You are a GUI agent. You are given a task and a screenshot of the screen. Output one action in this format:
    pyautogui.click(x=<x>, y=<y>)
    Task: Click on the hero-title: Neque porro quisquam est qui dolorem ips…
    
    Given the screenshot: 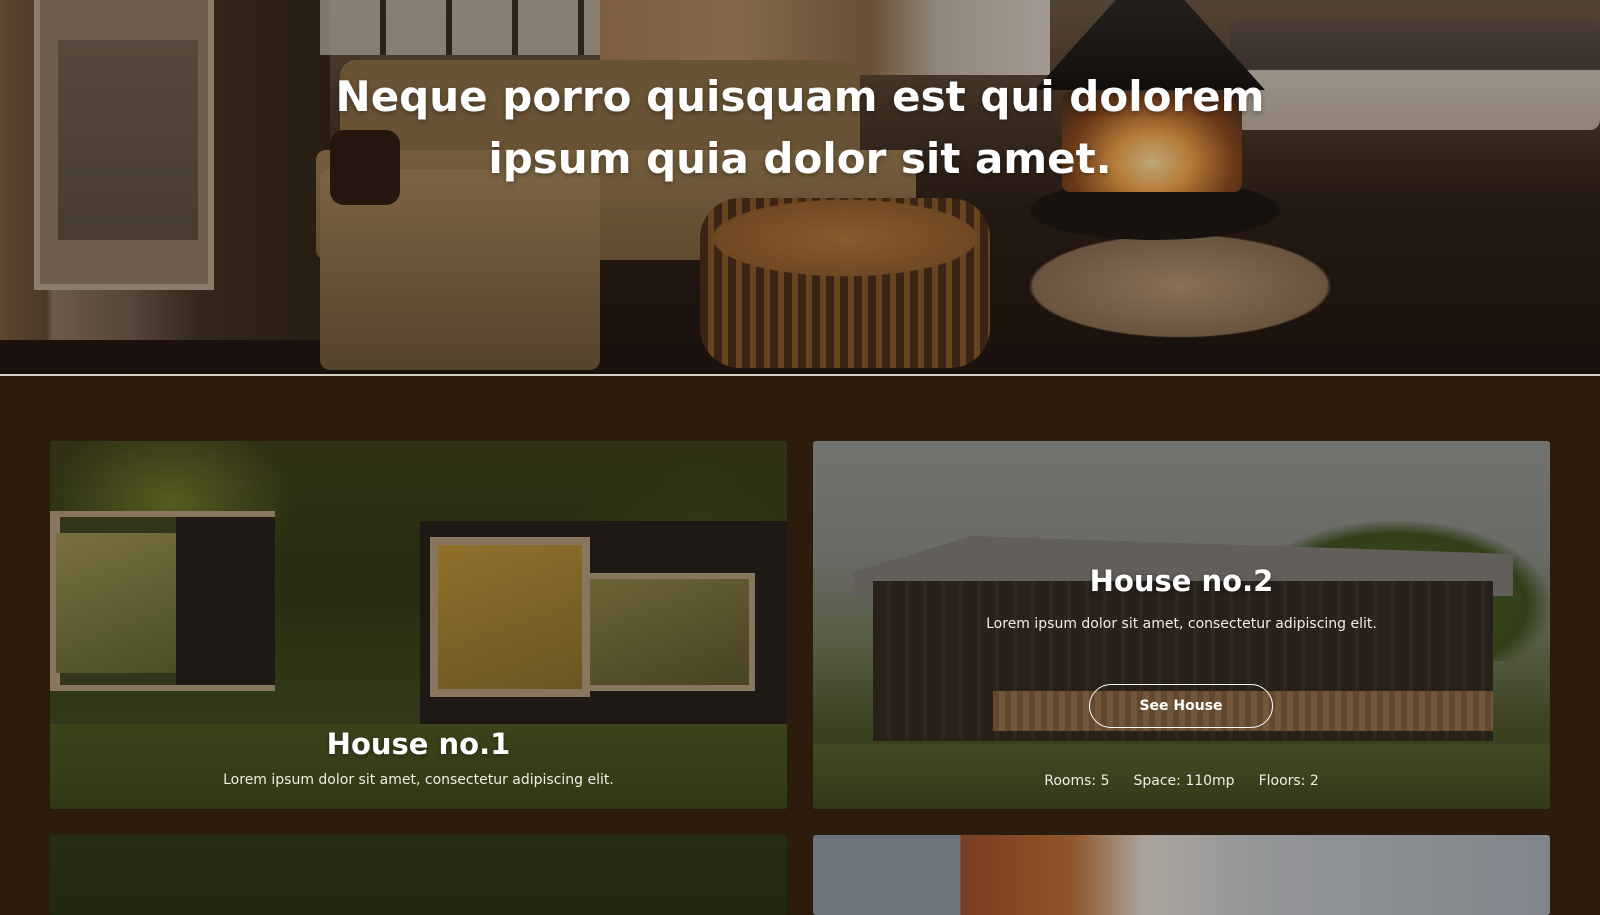 What is the action you would take?
    pyautogui.click(x=800, y=128)
    